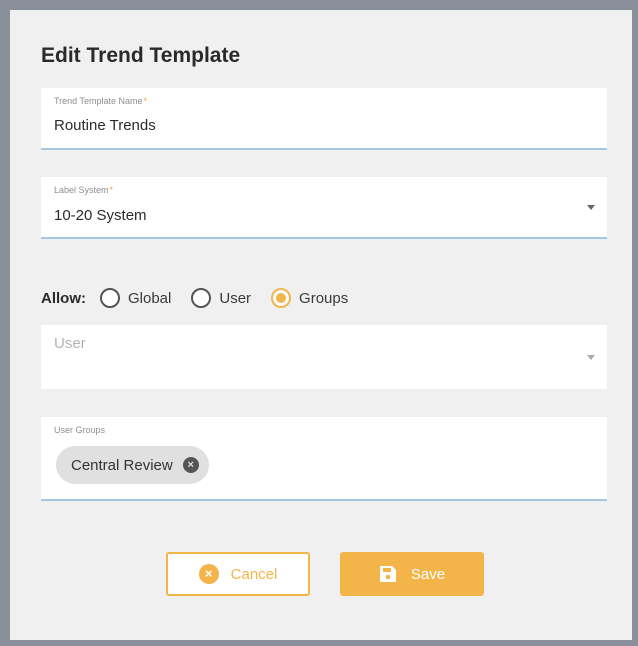  Describe the element at coordinates (208, 574) in the screenshot. I see `cancel-circle-icon: ×` at that location.